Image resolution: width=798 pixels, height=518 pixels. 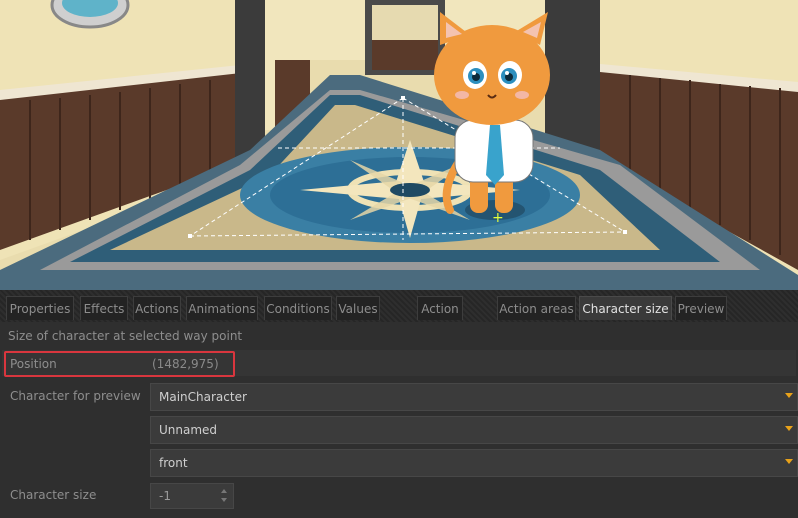 What do you see at coordinates (440, 308) in the screenshot?
I see `tab-action: Action` at bounding box center [440, 308].